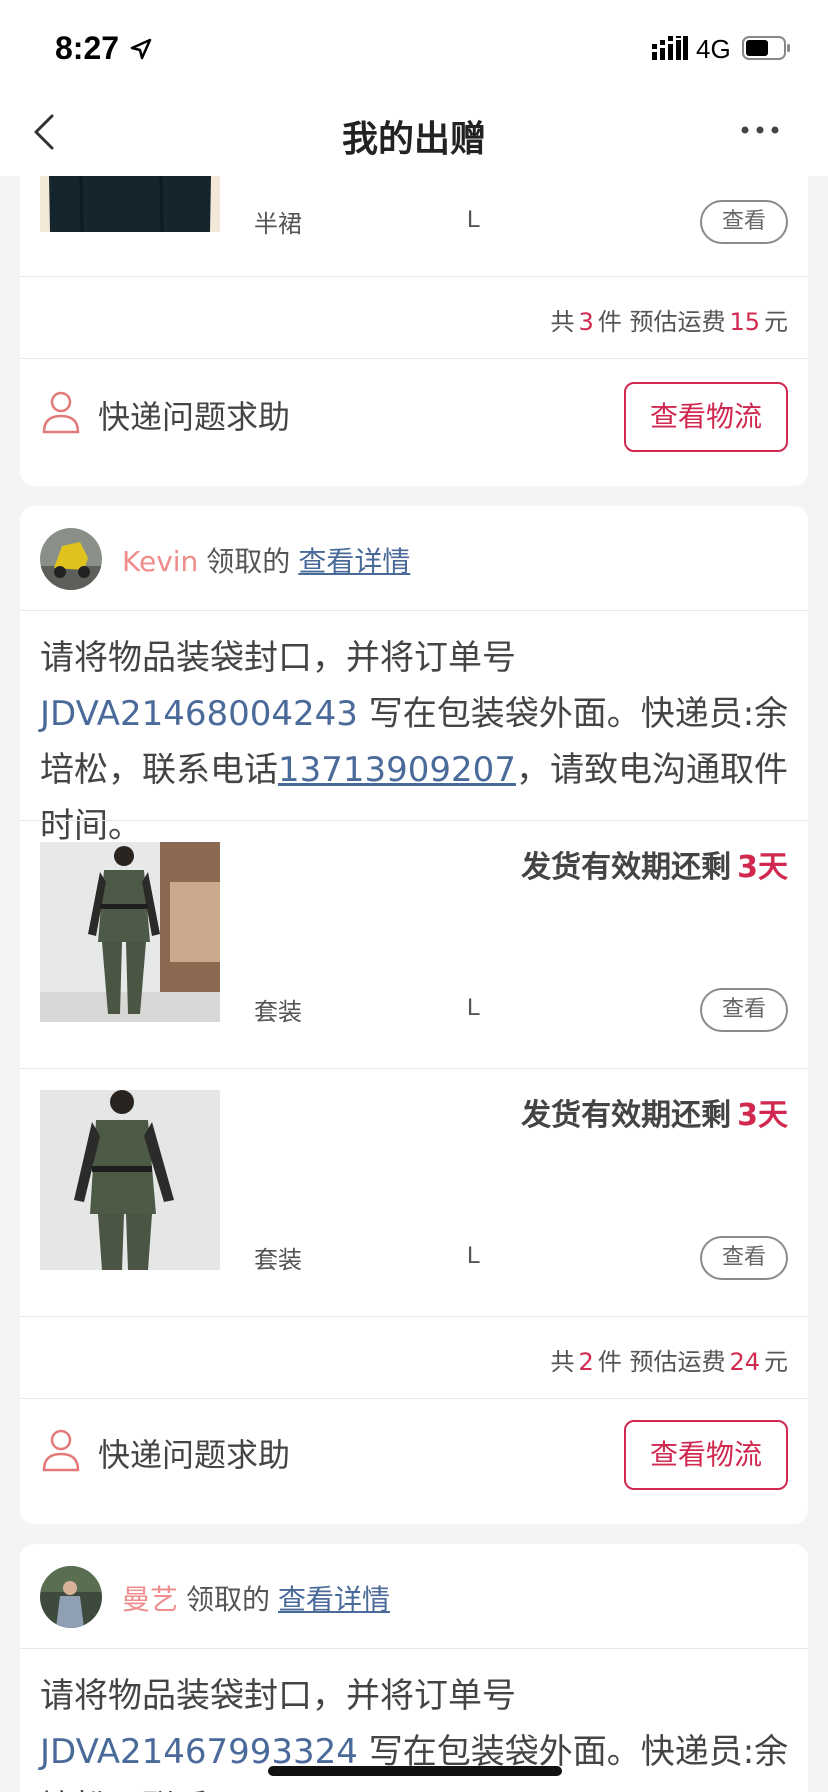 The width and height of the screenshot is (828, 1792). I want to click on courier-phone-link: 13713909207, so click(397, 770).